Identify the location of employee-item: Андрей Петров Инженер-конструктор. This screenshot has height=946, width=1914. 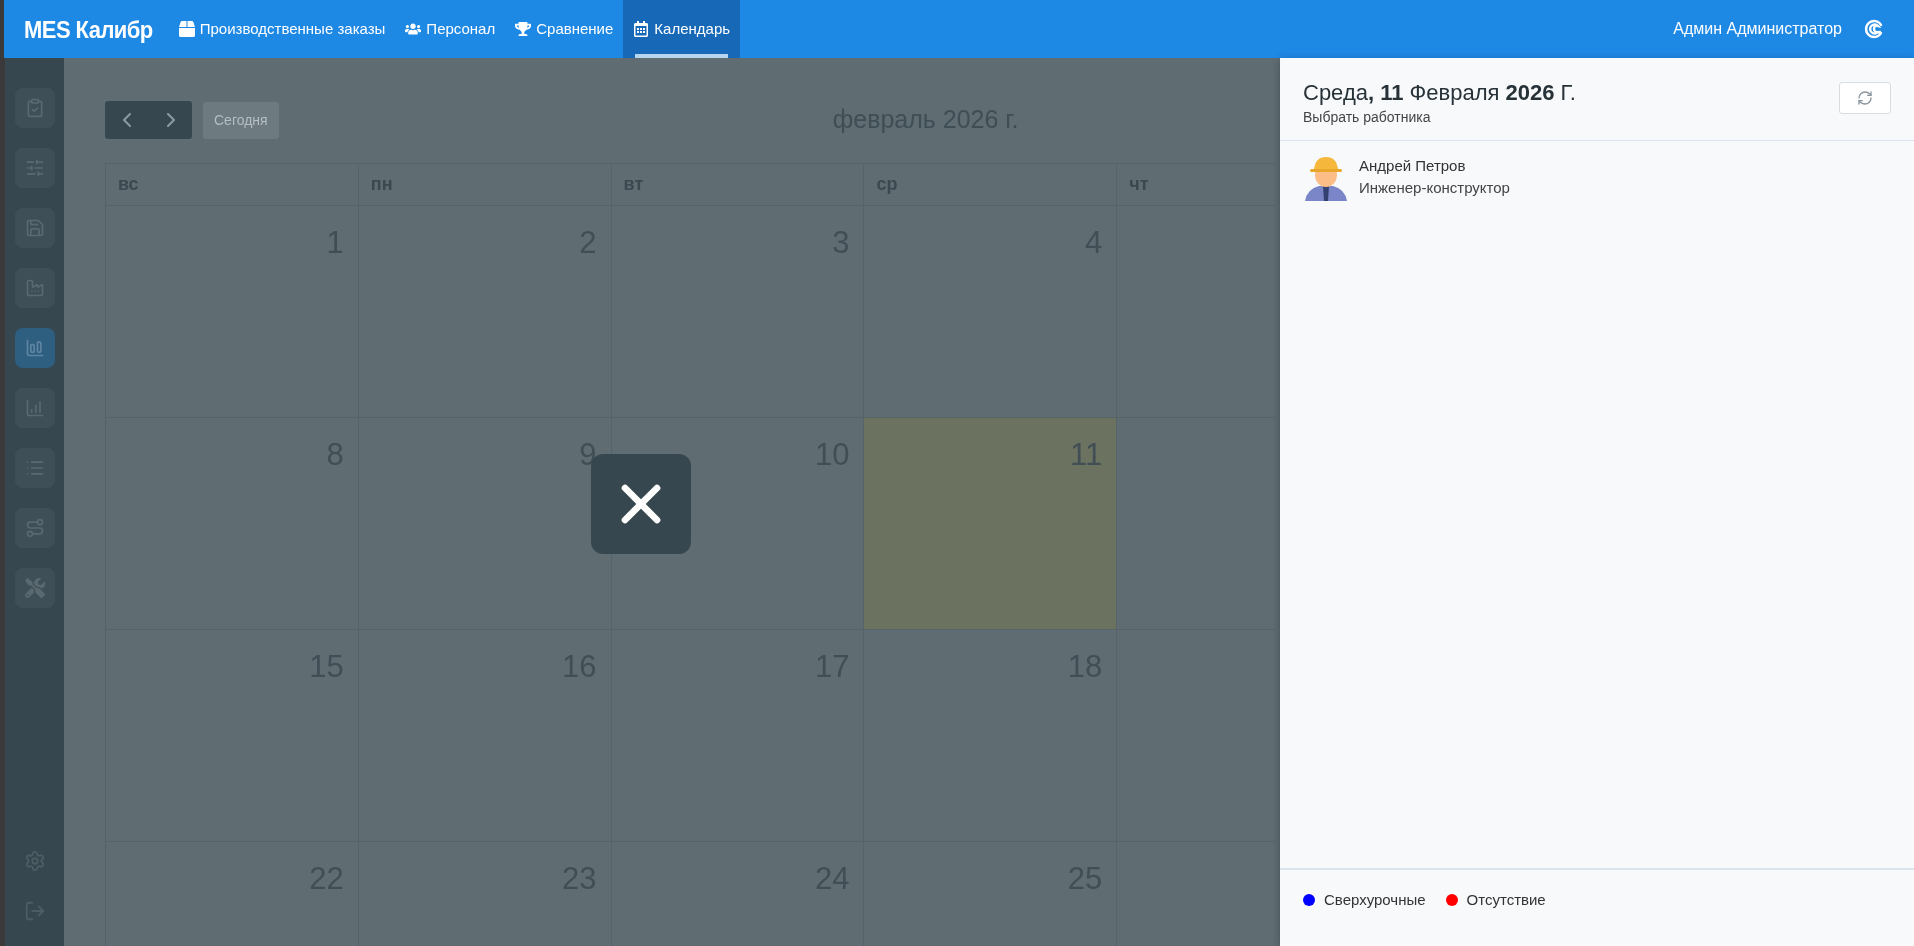
(1597, 177).